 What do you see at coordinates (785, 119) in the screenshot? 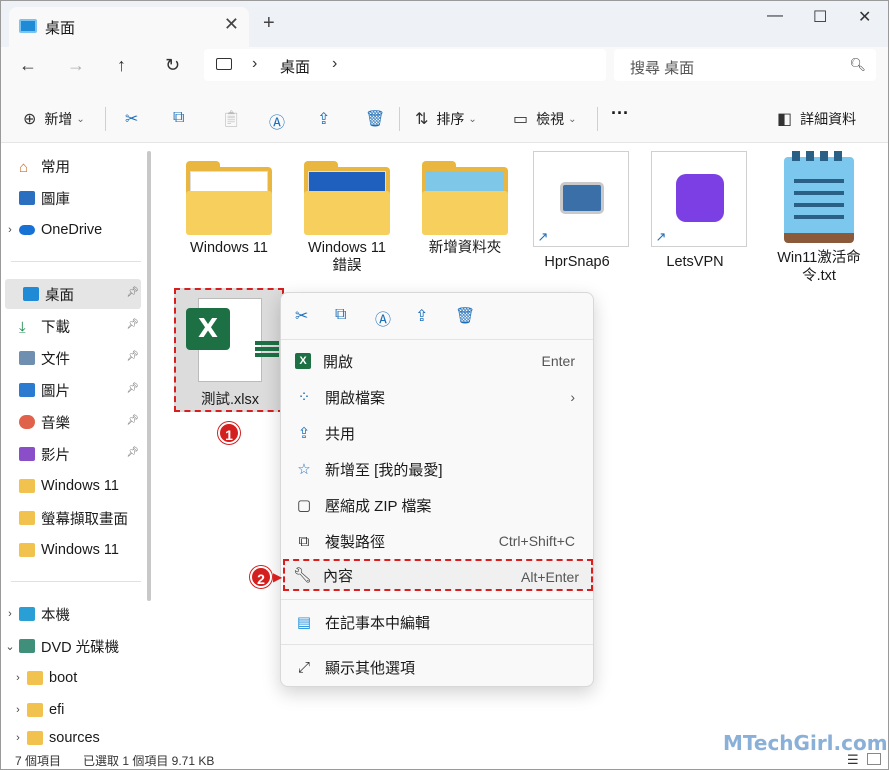
I see `details-pane-icon: ◧` at bounding box center [785, 119].